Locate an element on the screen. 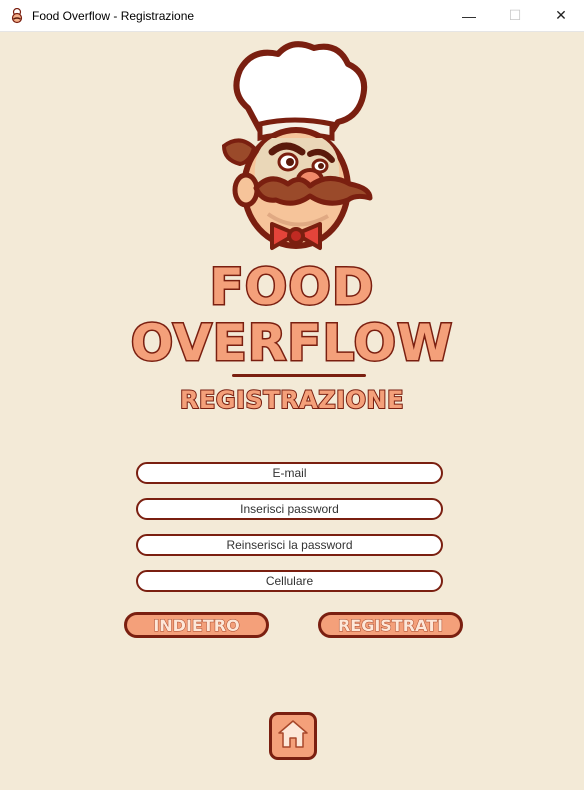 The width and height of the screenshot is (584, 790). window-titlebar: Food Overflow - Registrazione — ☐ ✕ is located at coordinates (292, 16).